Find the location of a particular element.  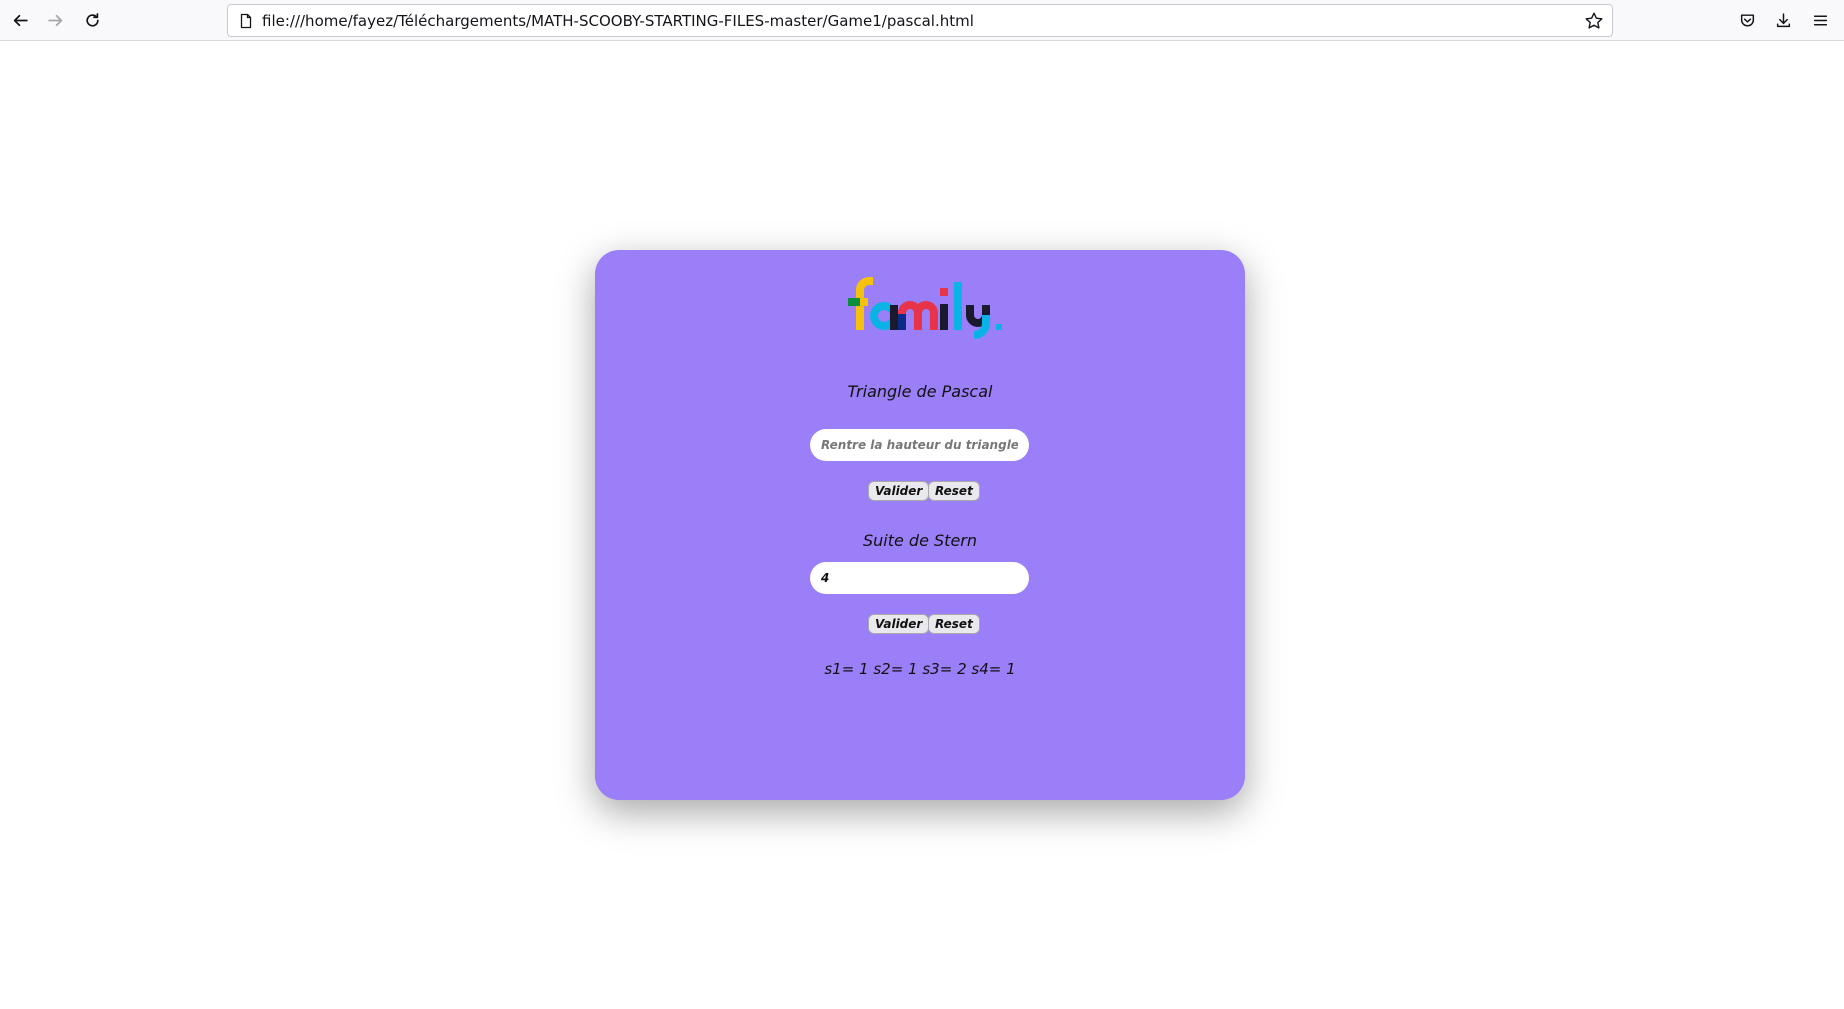

back-button is located at coordinates (20, 20).